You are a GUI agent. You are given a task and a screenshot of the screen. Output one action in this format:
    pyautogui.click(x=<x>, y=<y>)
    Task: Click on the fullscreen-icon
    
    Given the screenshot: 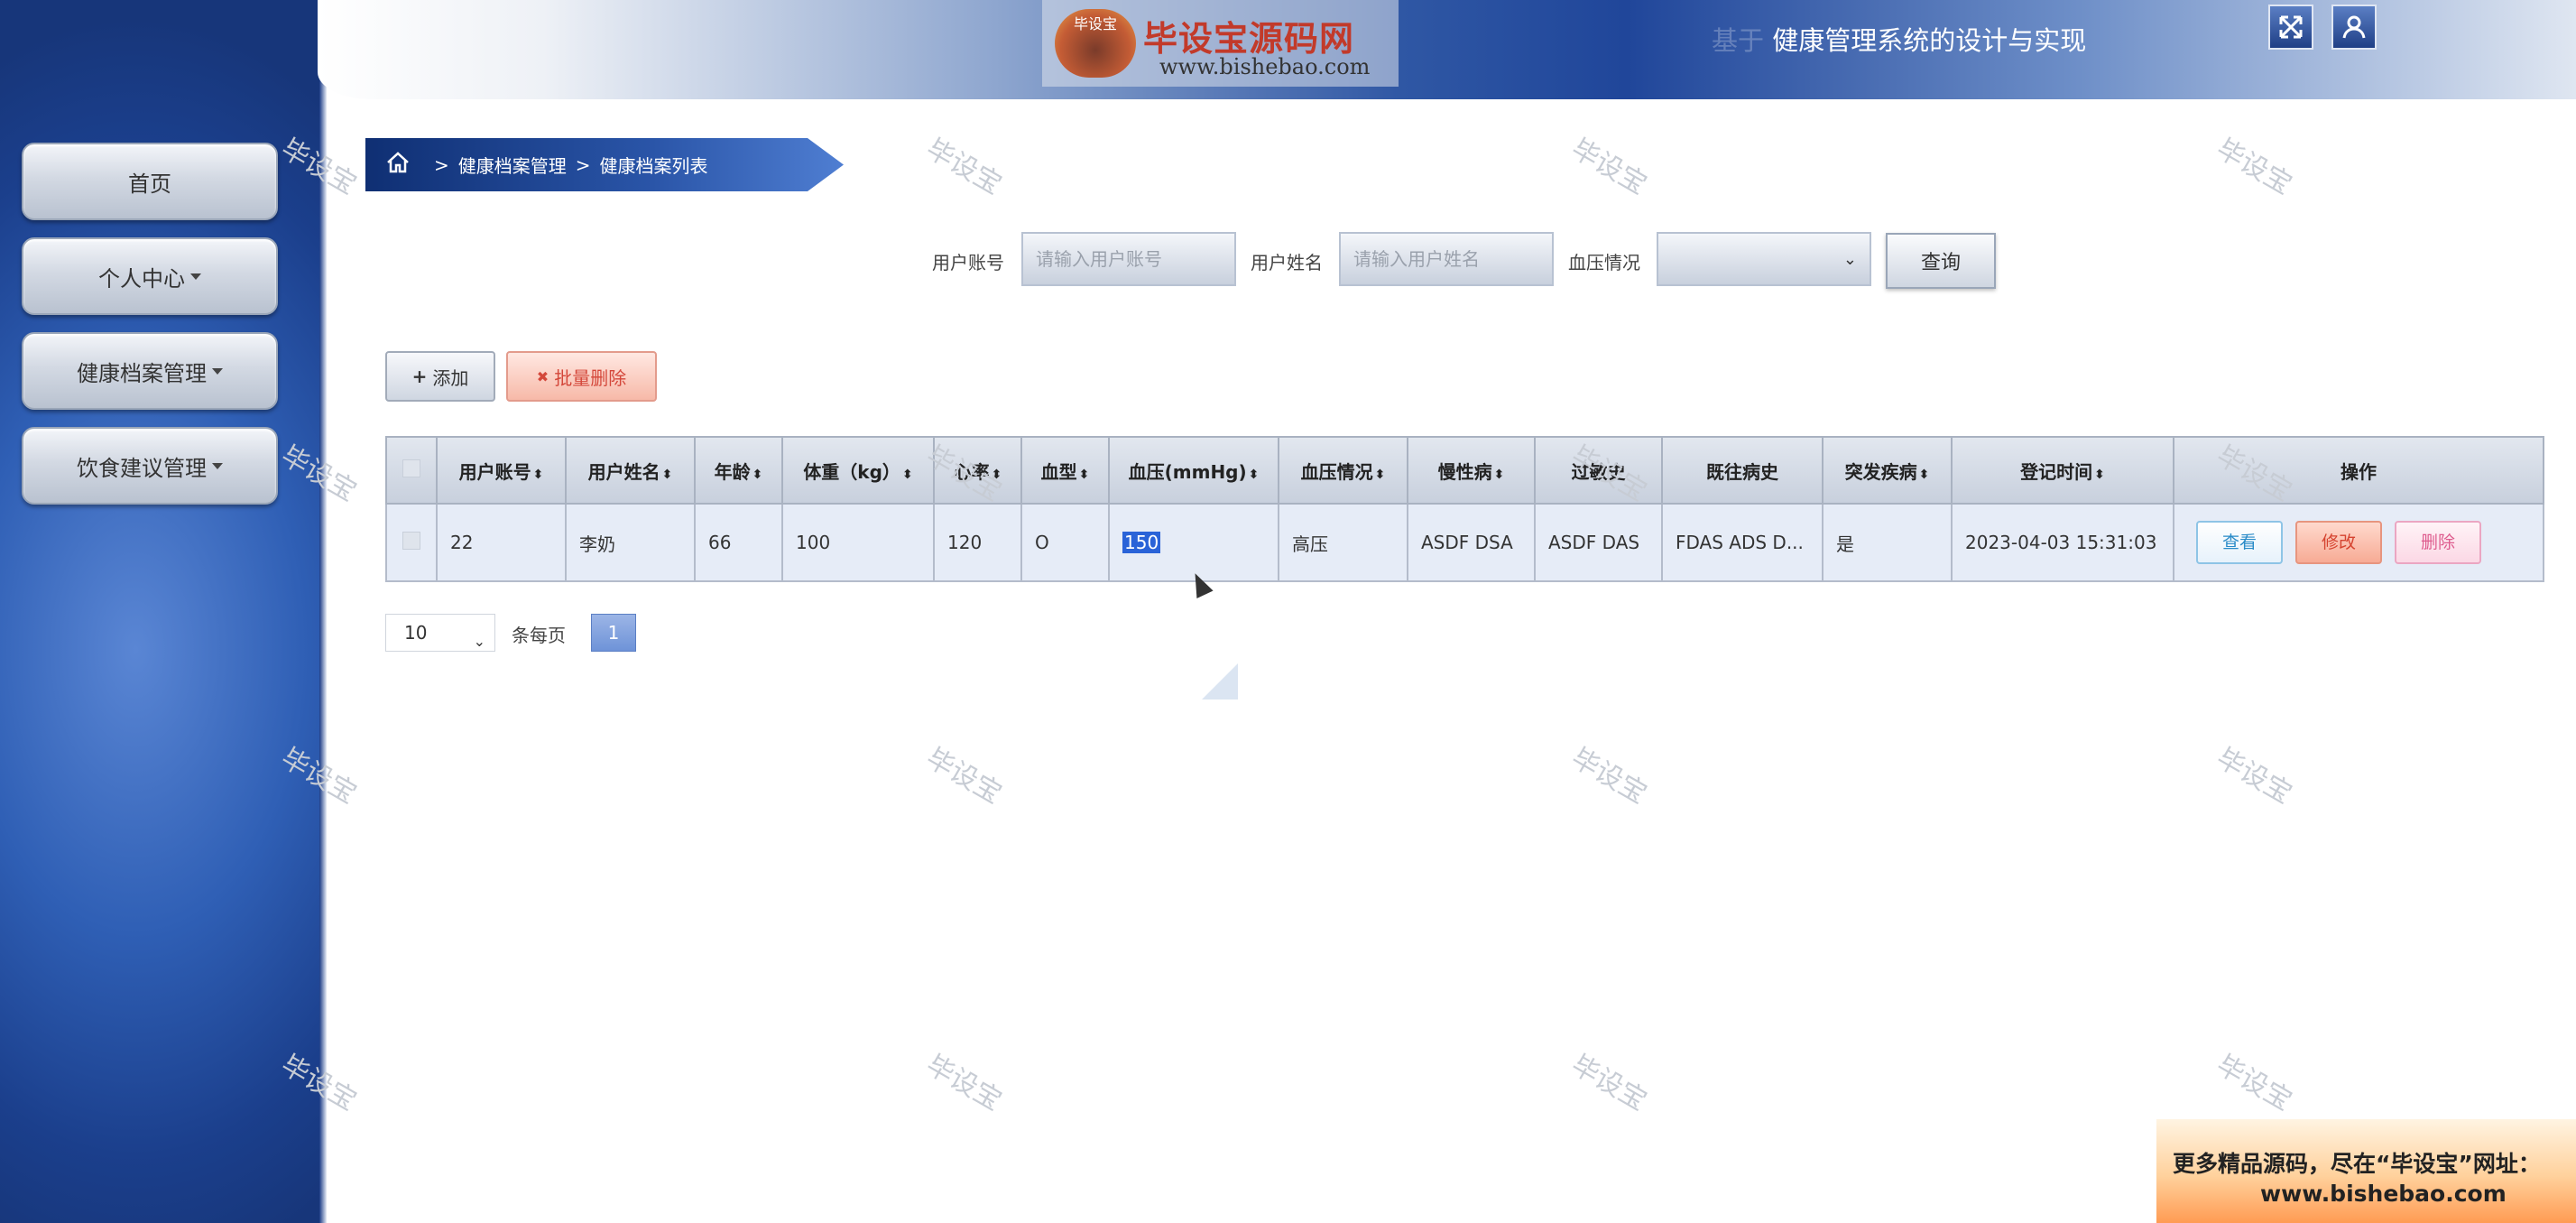 What is the action you would take?
    pyautogui.click(x=2290, y=28)
    